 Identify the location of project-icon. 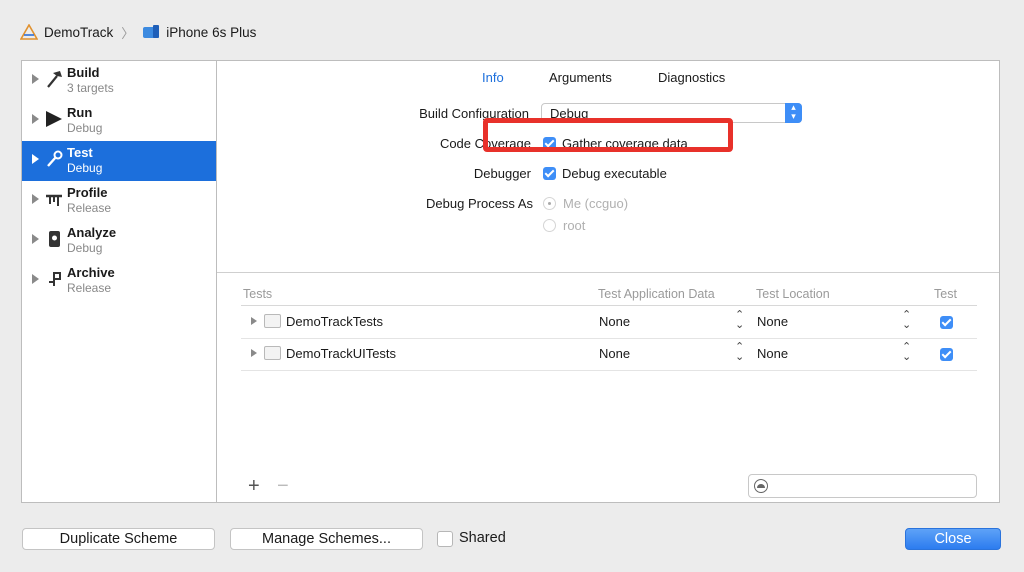
(29, 32).